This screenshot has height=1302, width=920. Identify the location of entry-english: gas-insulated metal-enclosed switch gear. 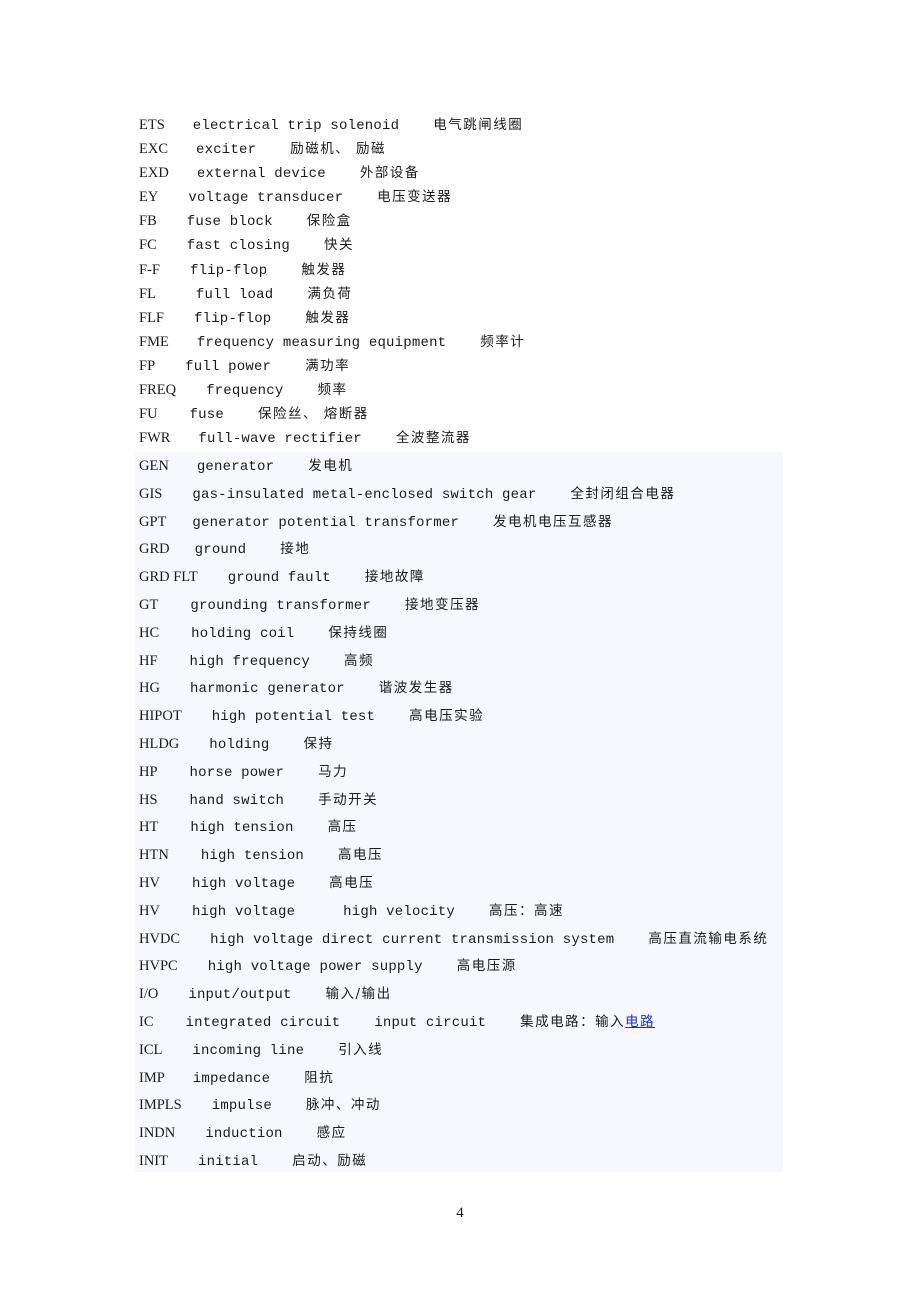
(364, 494).